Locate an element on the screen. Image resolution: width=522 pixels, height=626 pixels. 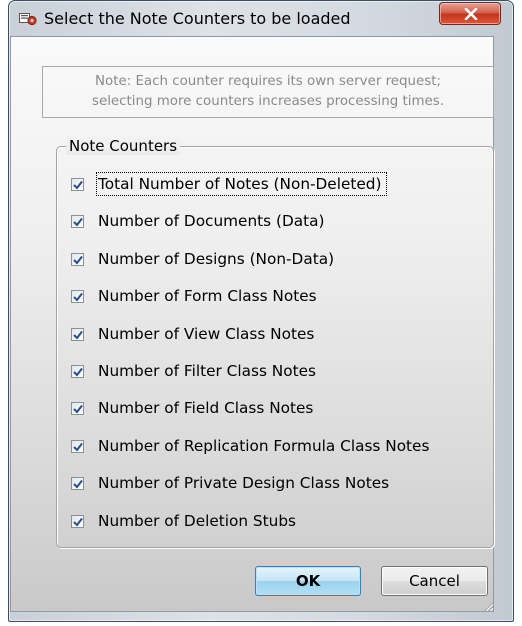
cancel-button: Cancel is located at coordinates (434, 581).